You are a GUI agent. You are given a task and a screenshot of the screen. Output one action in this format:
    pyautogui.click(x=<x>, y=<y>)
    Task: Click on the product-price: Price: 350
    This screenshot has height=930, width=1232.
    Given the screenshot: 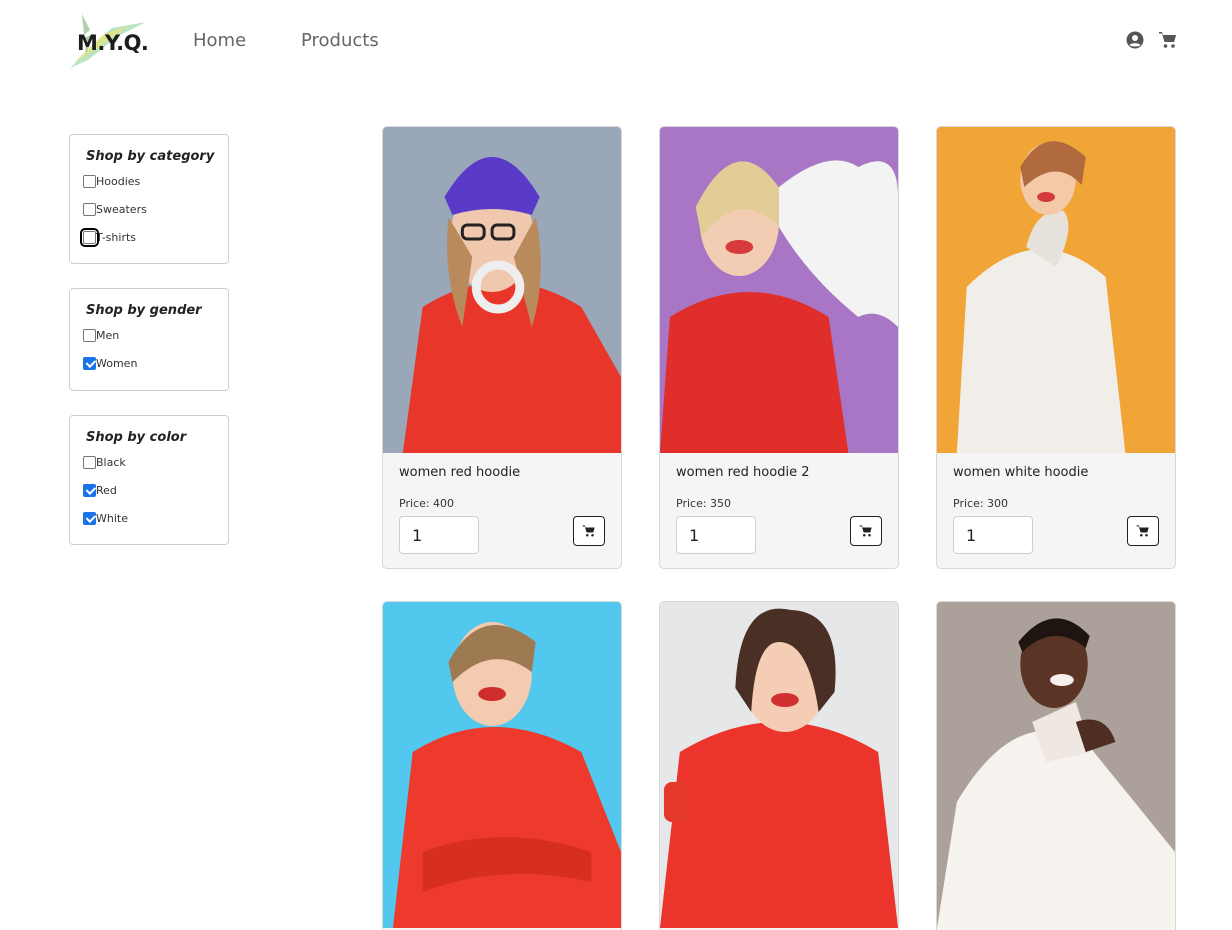 What is the action you would take?
    pyautogui.click(x=704, y=503)
    